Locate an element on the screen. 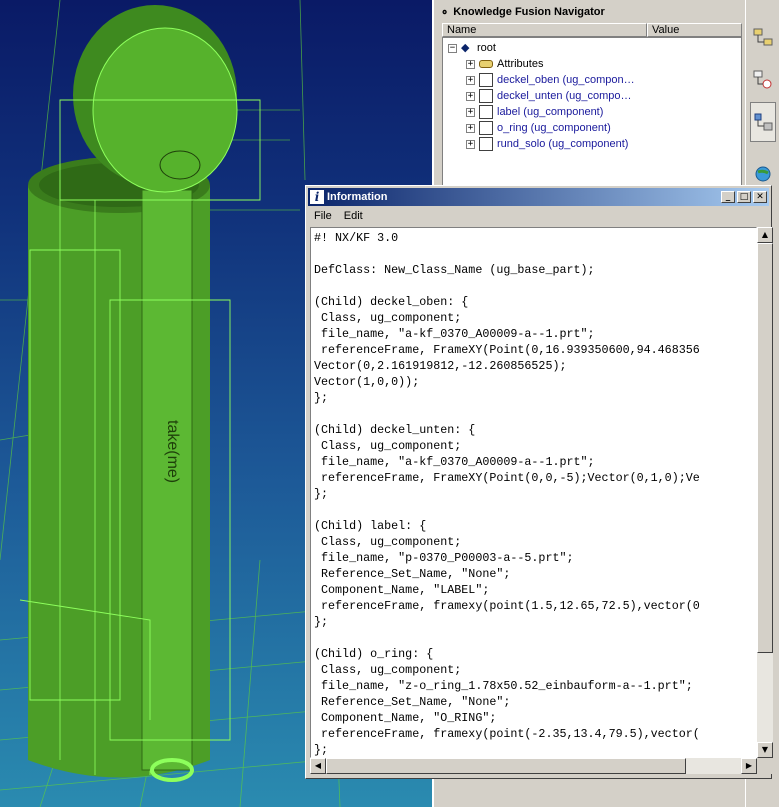 Image resolution: width=779 pixels, height=807 pixels. minimize-button: _ is located at coordinates (728, 197).